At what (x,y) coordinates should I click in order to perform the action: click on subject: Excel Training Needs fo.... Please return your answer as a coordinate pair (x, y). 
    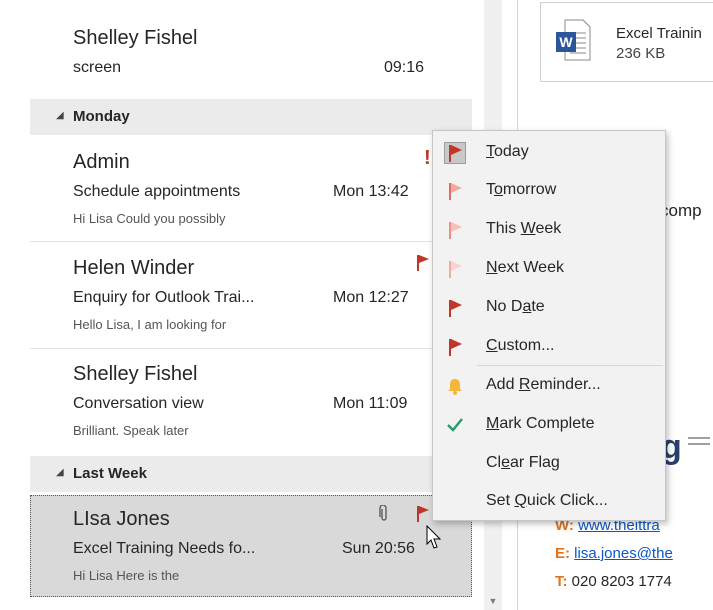
    Looking at the image, I should click on (164, 548).